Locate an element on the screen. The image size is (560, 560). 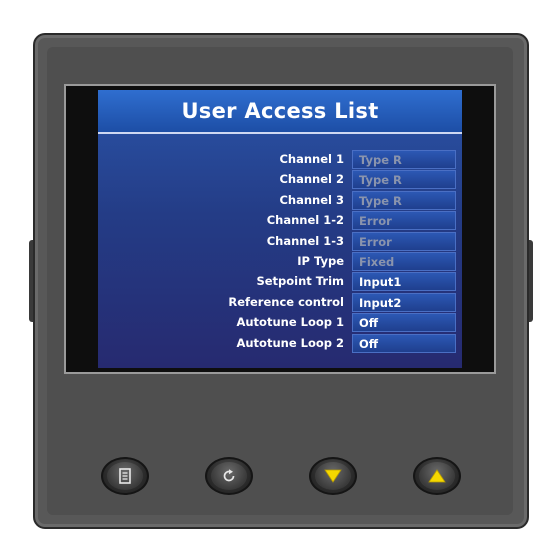
access-row: Autotune Loop 2 Off is located at coordinates (280, 343).